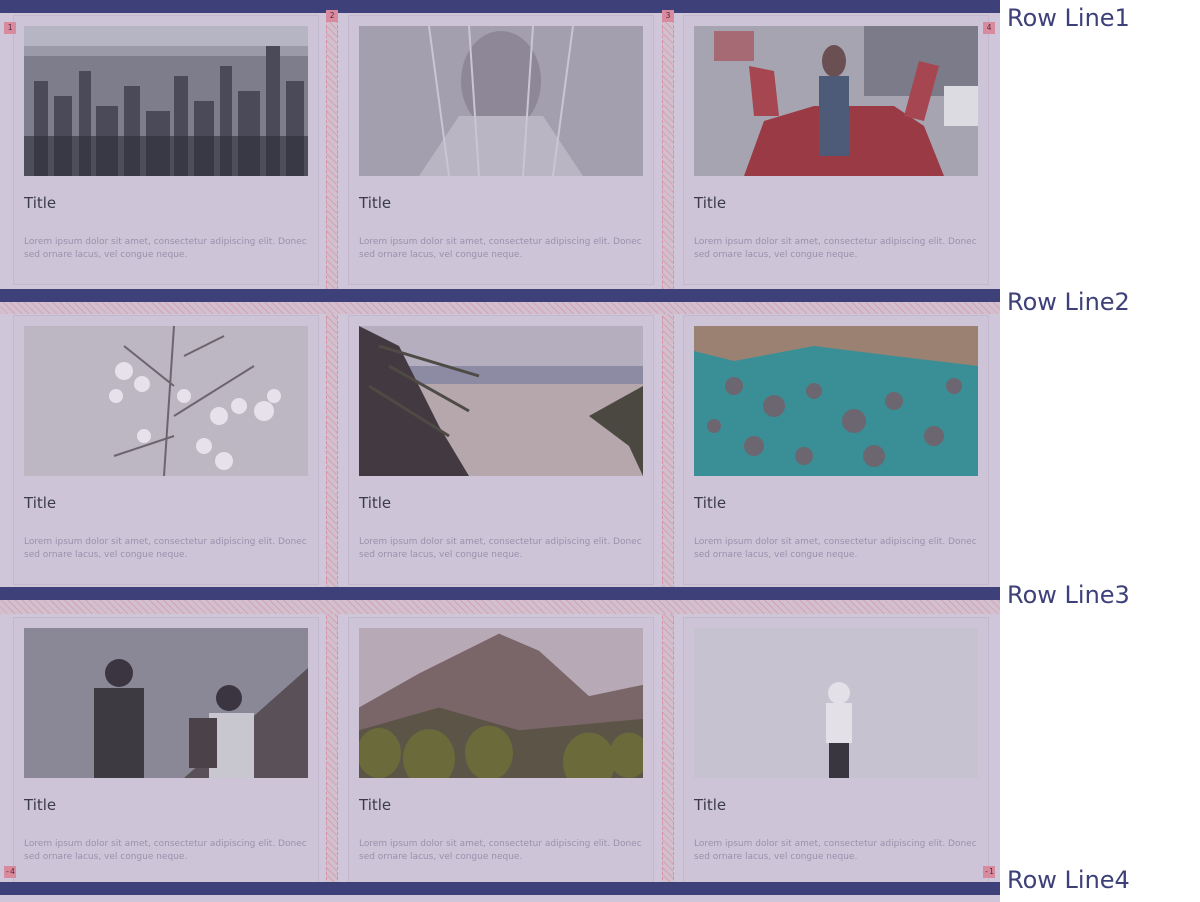  What do you see at coordinates (989, 872) in the screenshot?
I see `grid-line-number: -1` at bounding box center [989, 872].